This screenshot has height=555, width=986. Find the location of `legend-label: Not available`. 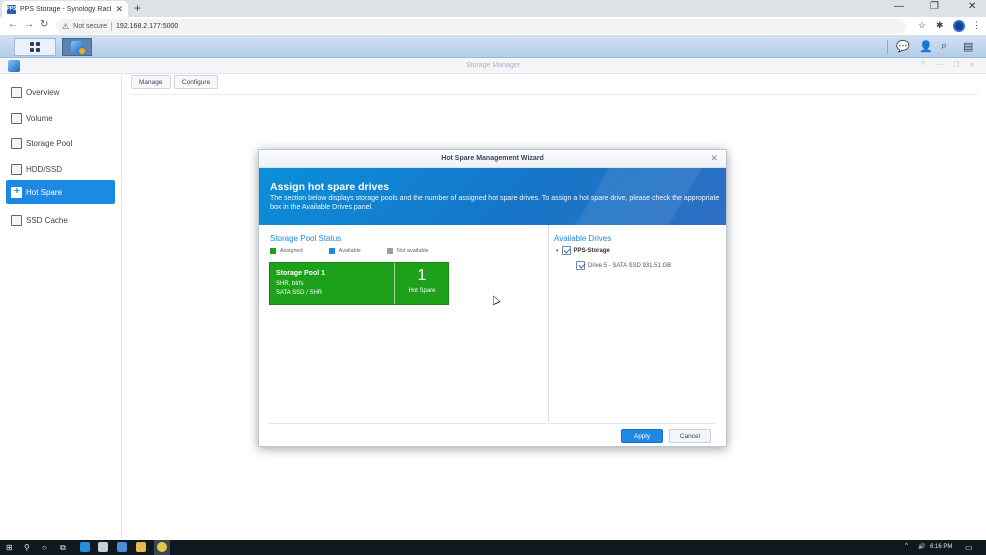

legend-label: Not available is located at coordinates (412, 251).